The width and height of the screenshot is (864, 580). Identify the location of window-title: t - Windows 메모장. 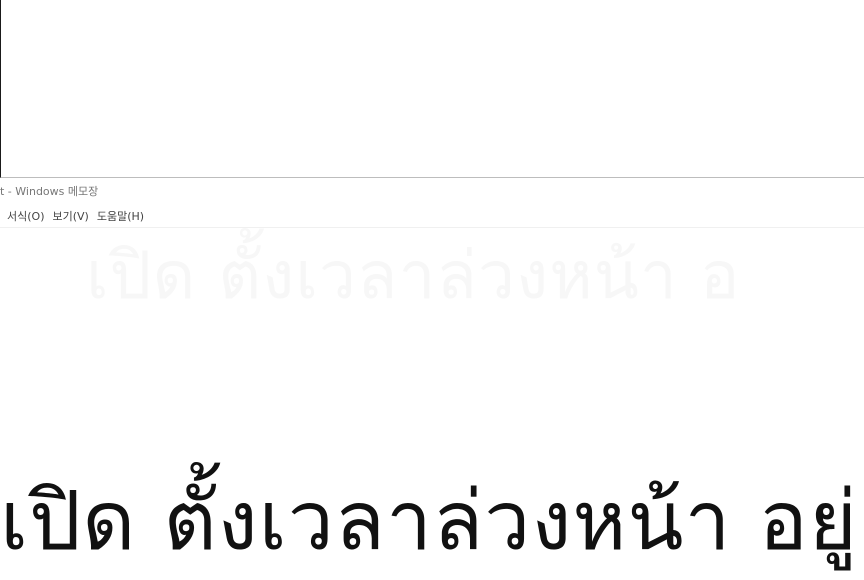
(49, 191).